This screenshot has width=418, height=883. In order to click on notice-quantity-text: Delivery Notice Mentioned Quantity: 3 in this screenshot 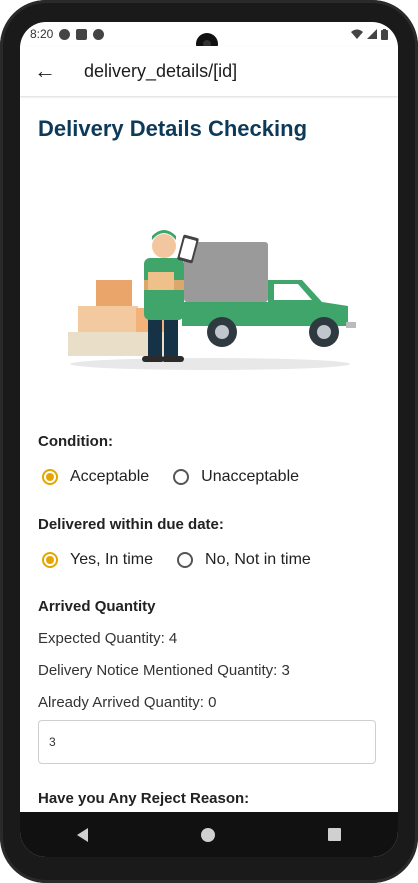, I will do `click(164, 670)`.